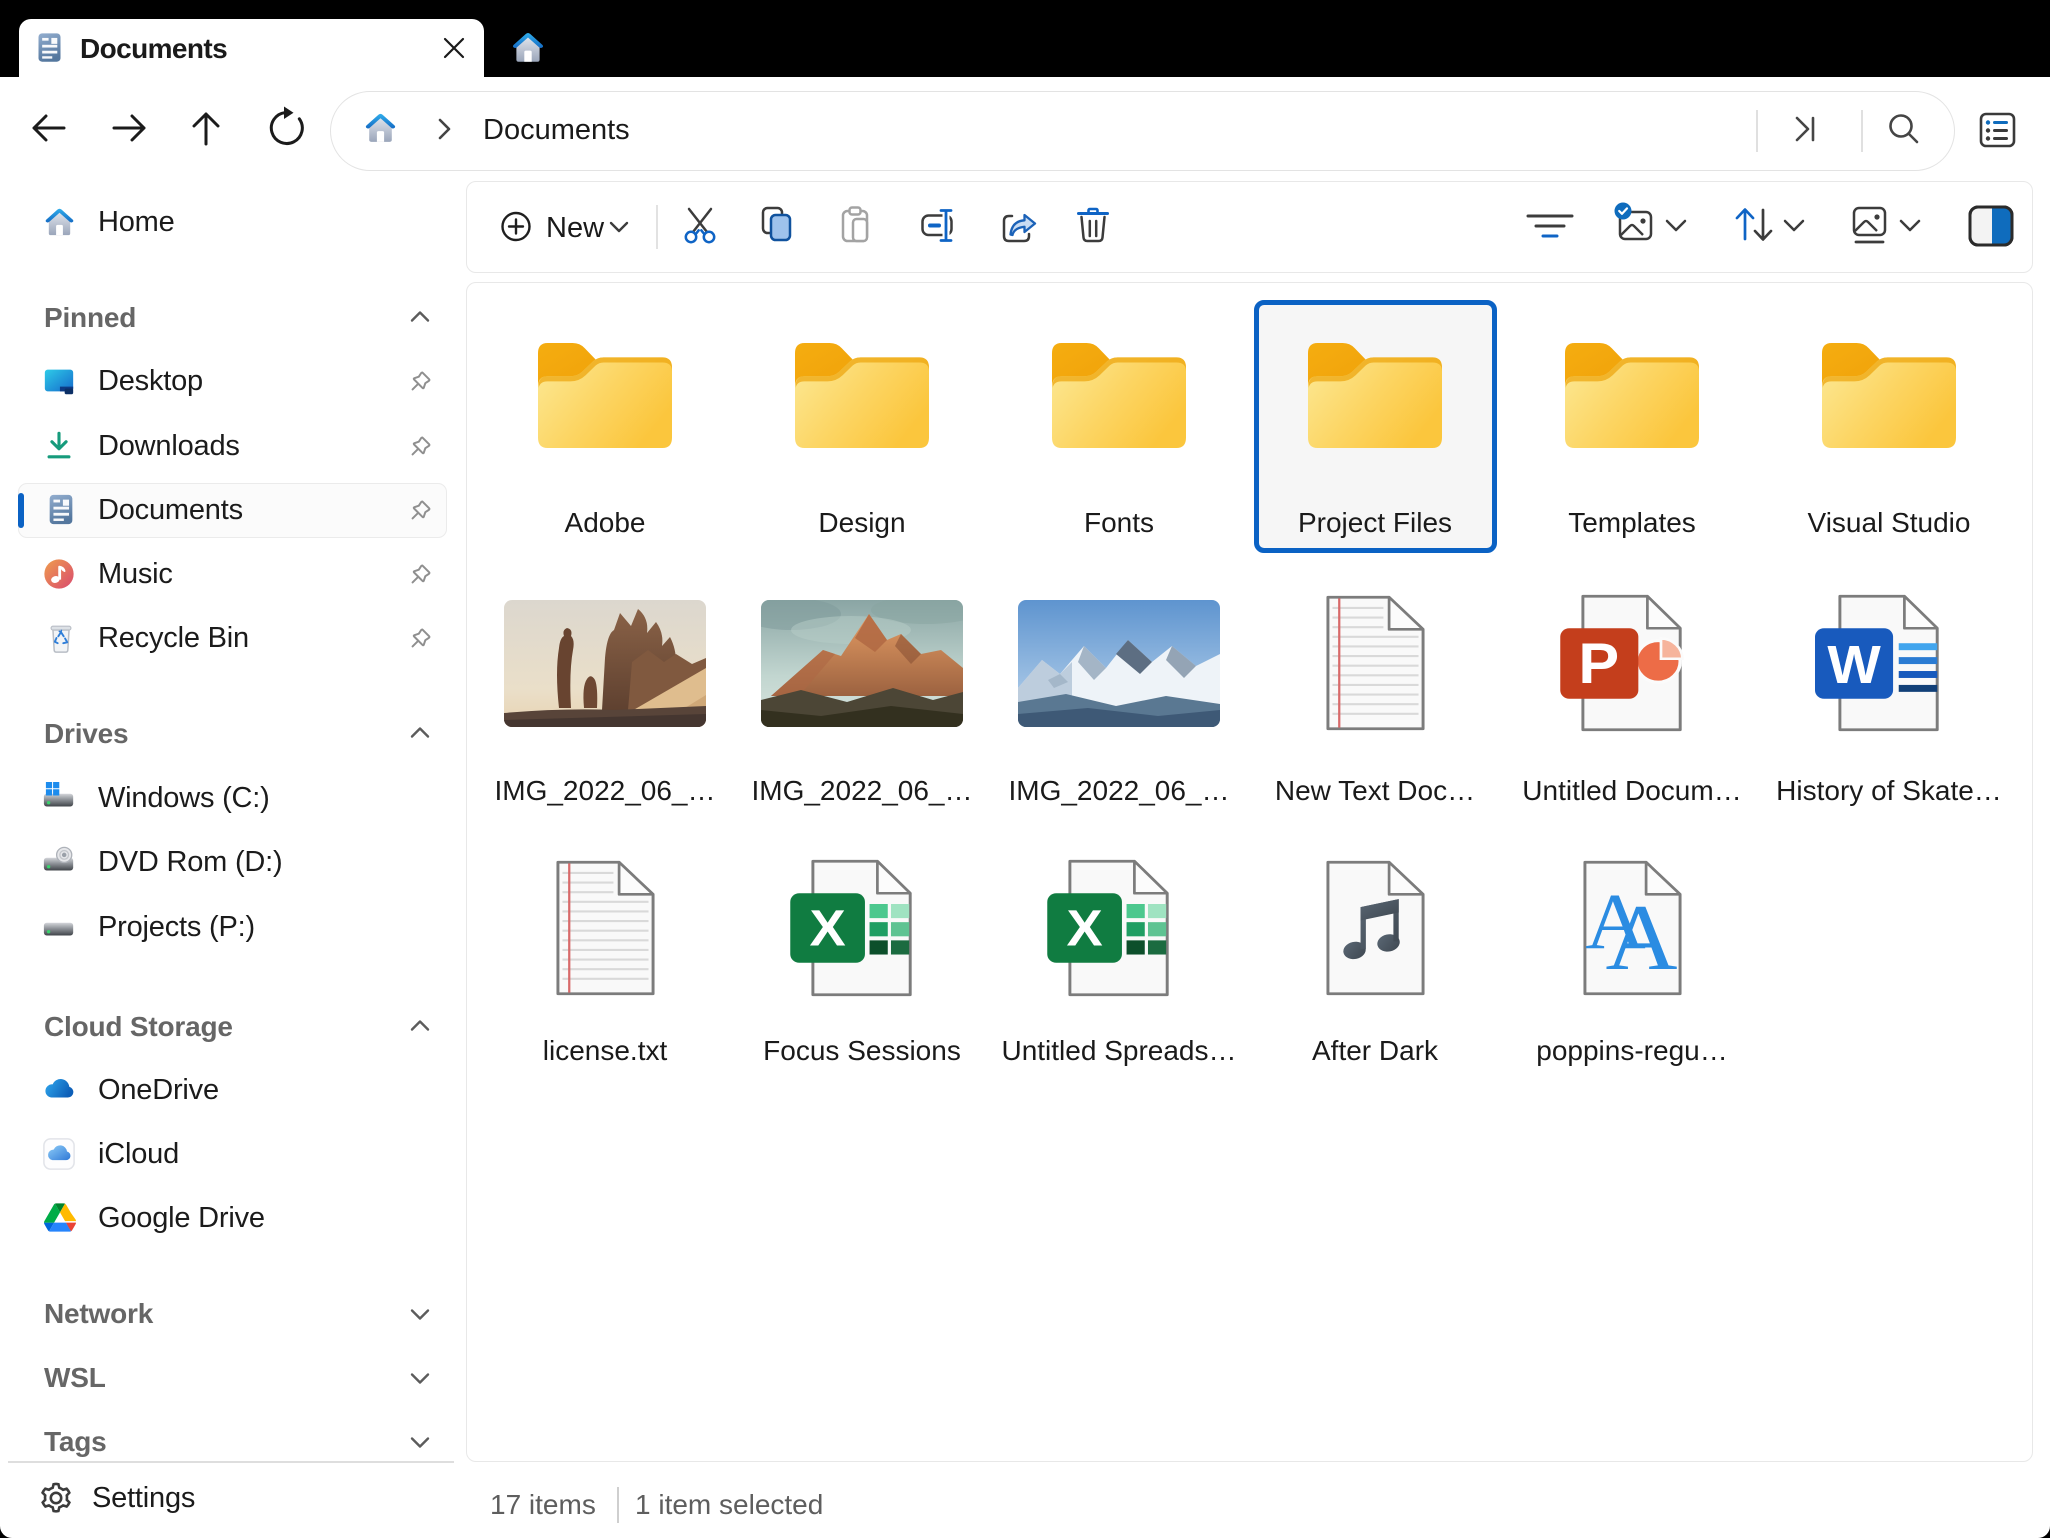  Describe the element at coordinates (1642, 938) in the screenshot. I see `svg-text: A` at that location.